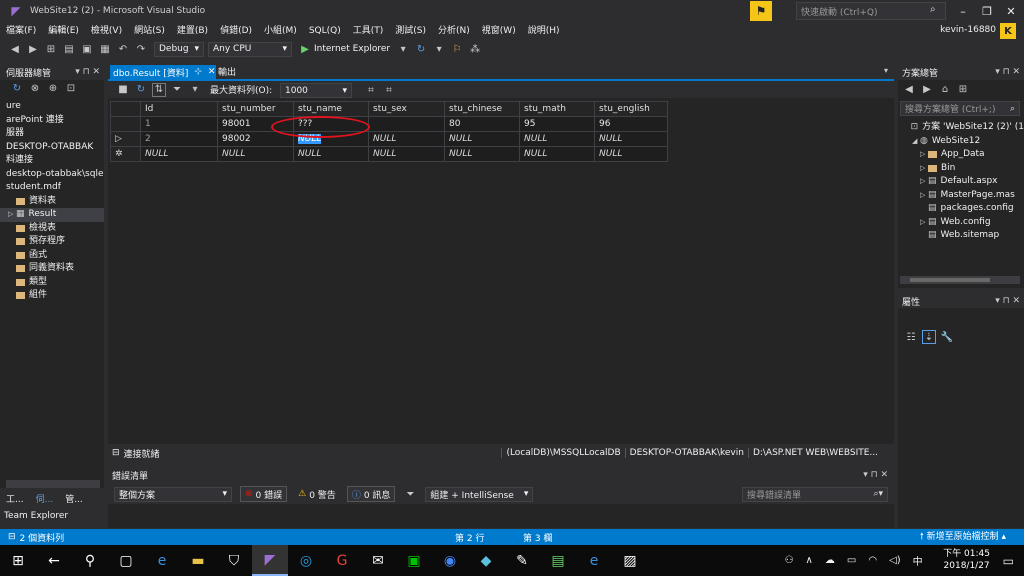 This screenshot has width=1024, height=576. Describe the element at coordinates (929, 337) in the screenshot. I see `alphabetical-icon: ⇣` at that location.